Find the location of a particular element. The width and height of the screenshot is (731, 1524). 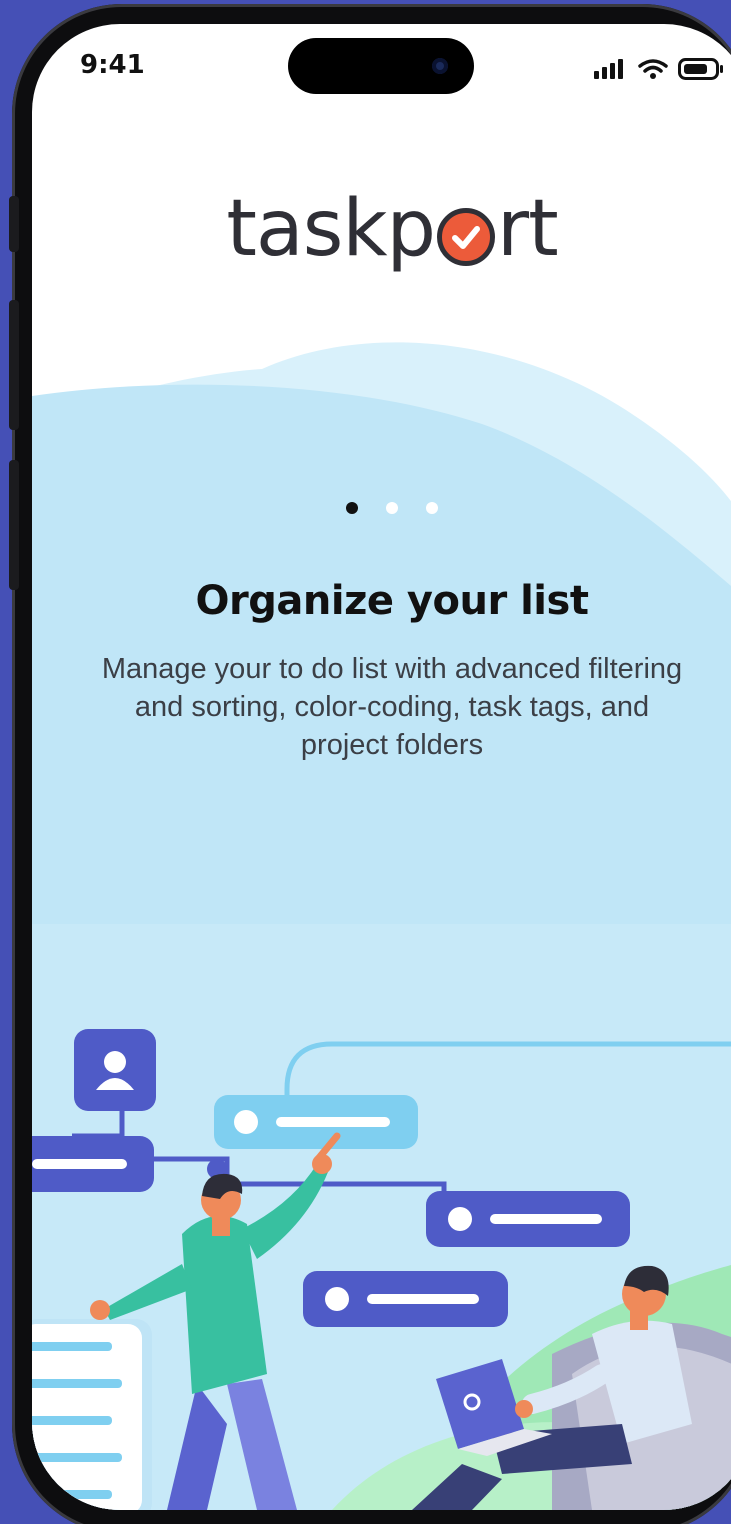

page-indicator is located at coordinates (381, 508).